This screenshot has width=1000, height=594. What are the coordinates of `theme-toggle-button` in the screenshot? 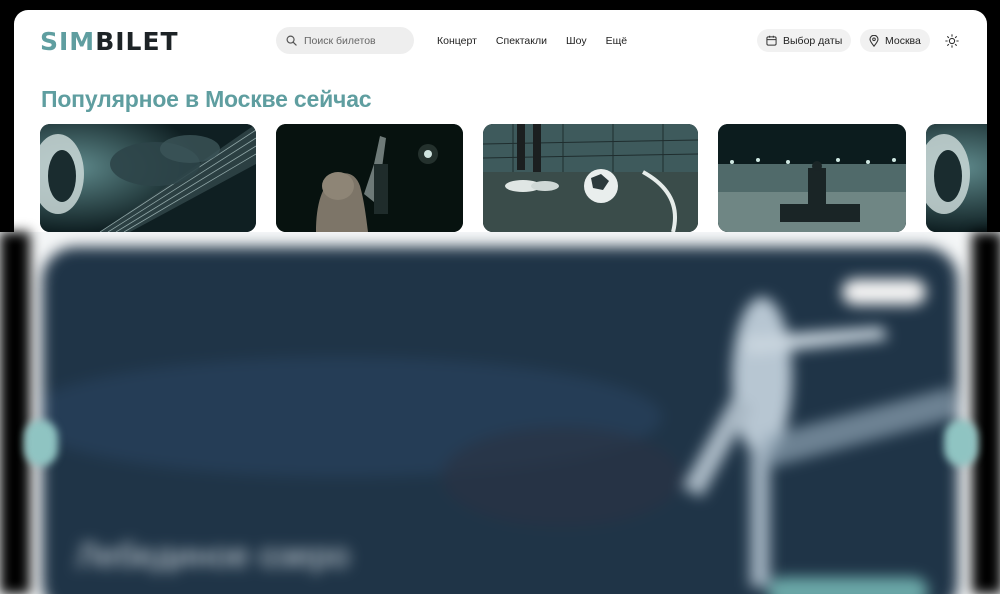 It's located at (952, 41).